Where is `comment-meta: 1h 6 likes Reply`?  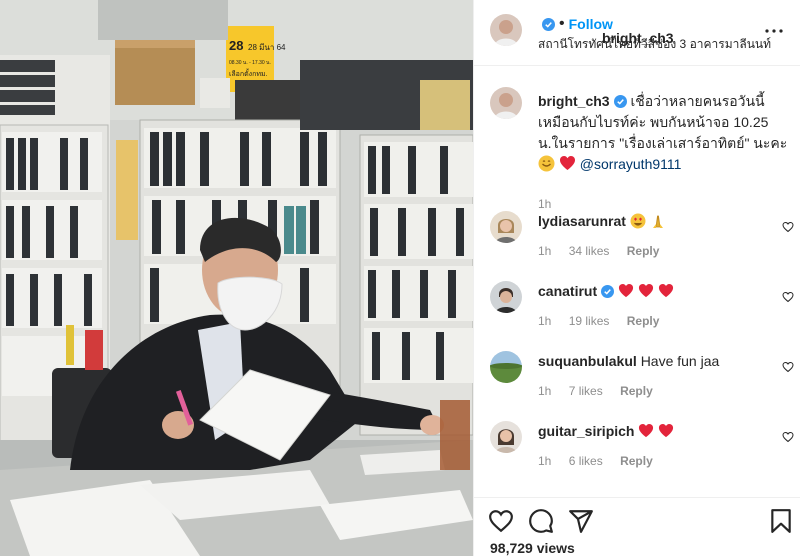
comment-meta: 1h 6 likes Reply is located at coordinates (602, 461).